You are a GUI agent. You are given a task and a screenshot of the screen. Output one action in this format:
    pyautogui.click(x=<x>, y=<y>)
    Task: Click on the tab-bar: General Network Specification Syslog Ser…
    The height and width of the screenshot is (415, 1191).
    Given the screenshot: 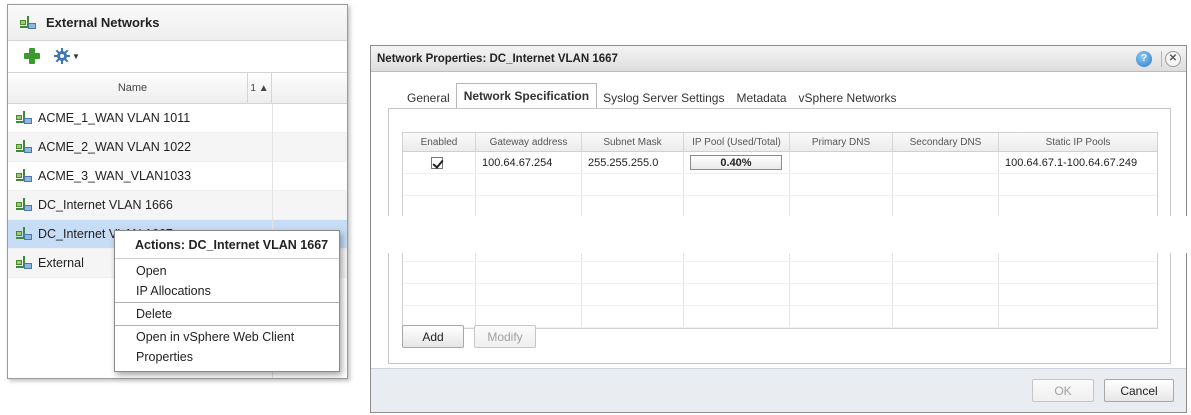 What is the action you would take?
    pyautogui.click(x=652, y=96)
    